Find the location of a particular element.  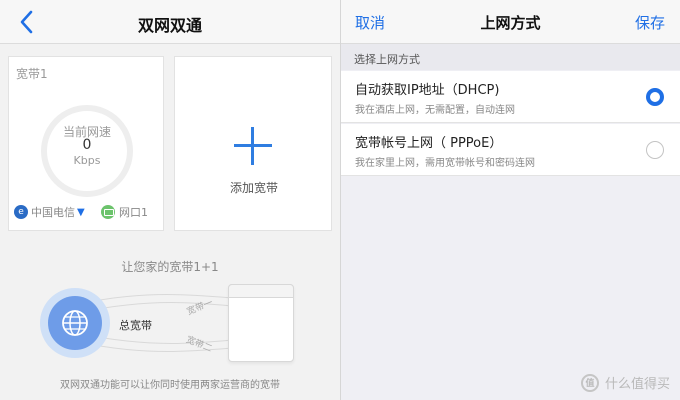

watermark-badge: 值 is located at coordinates (589, 382).